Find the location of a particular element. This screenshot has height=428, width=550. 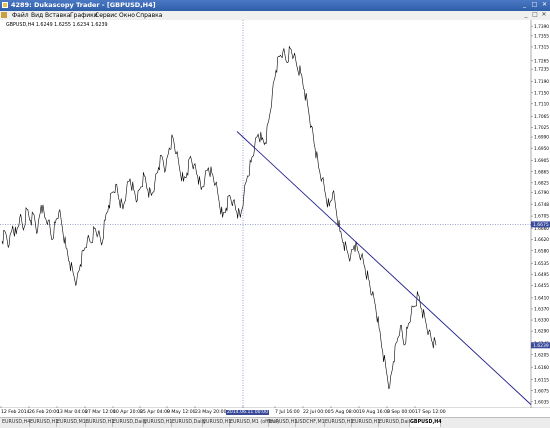

child-close-button: ✕ is located at coordinates (544, 15).